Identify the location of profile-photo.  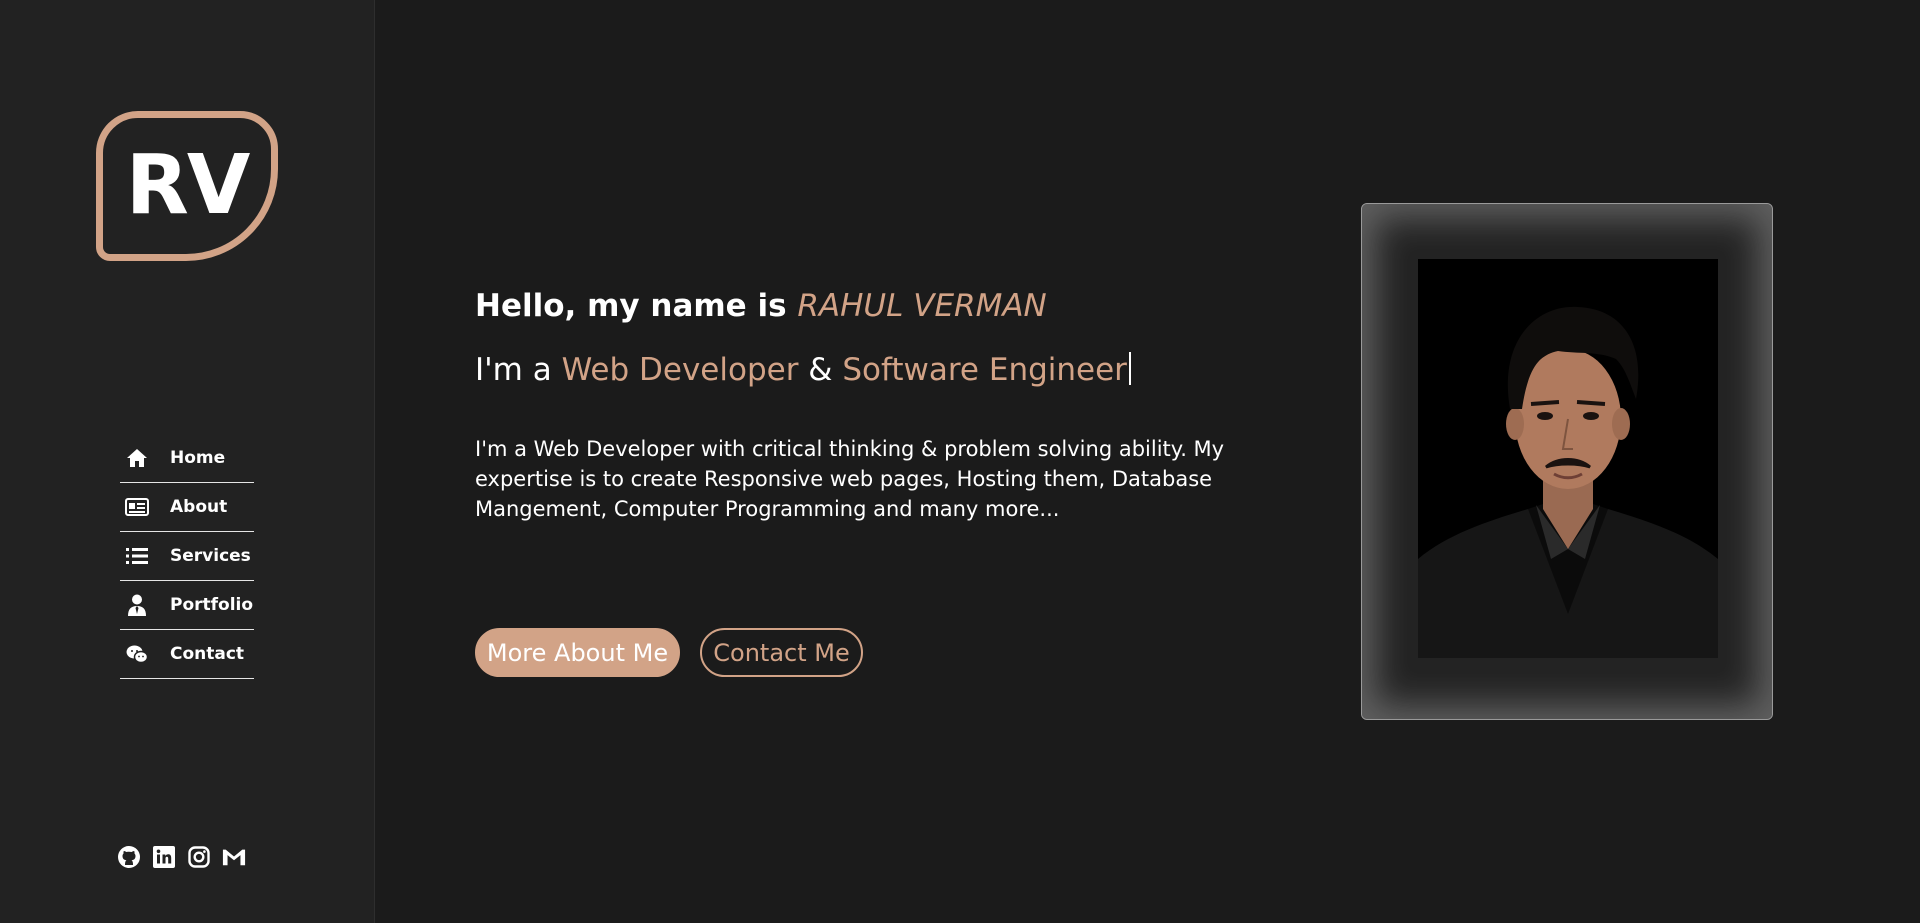
(1568, 458).